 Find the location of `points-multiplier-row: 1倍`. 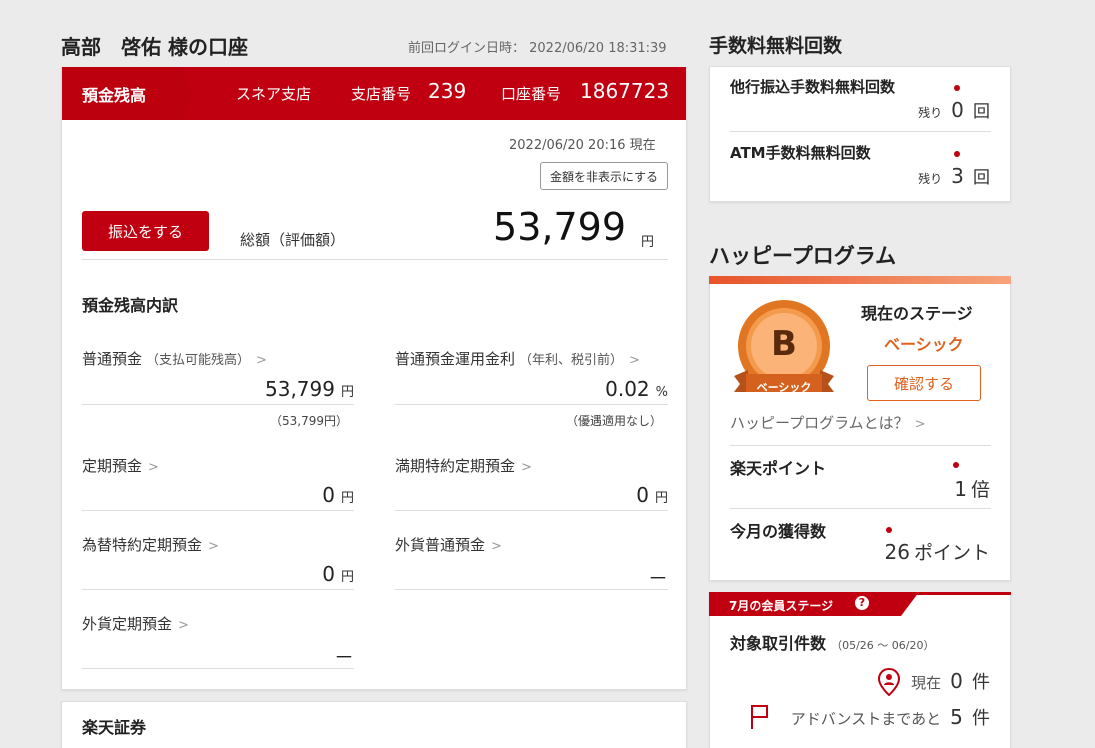

points-multiplier-row: 1倍 is located at coordinates (935, 488).